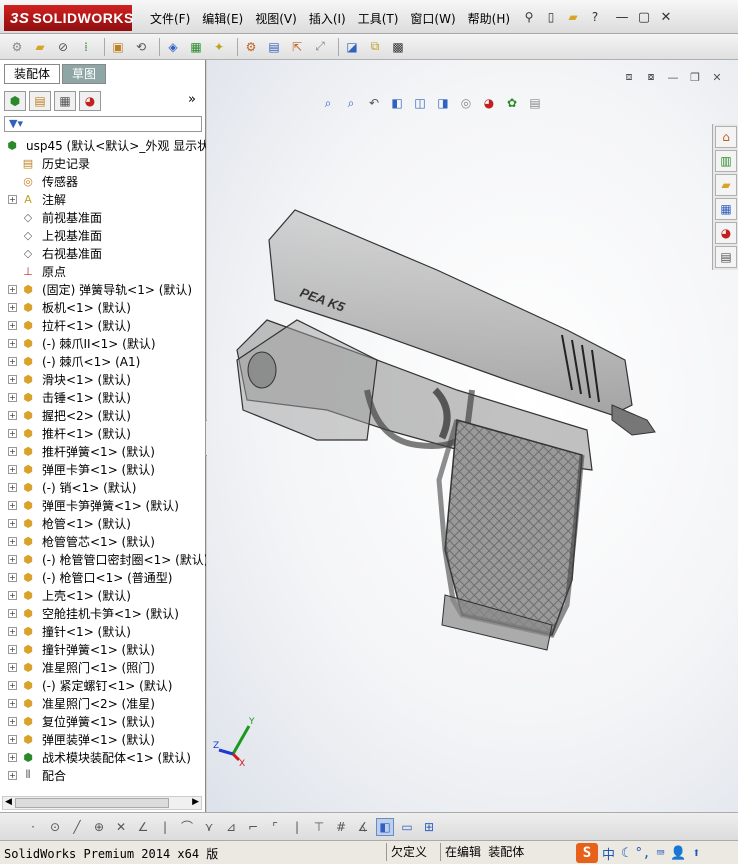 The width and height of the screenshot is (738, 864). Describe the element at coordinates (363, 827) in the screenshot. I see `relation-icon: ∡` at that location.